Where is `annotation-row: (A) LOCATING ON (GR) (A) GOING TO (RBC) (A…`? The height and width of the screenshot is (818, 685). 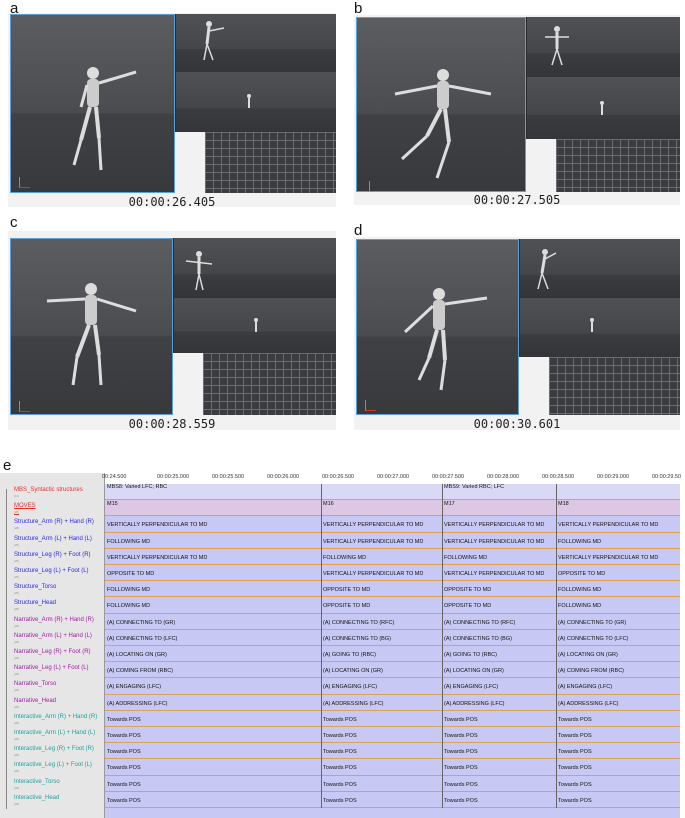 annotation-row: (A) LOCATING ON (GR) (A) GOING TO (RBC) (A… is located at coordinates (392, 654).